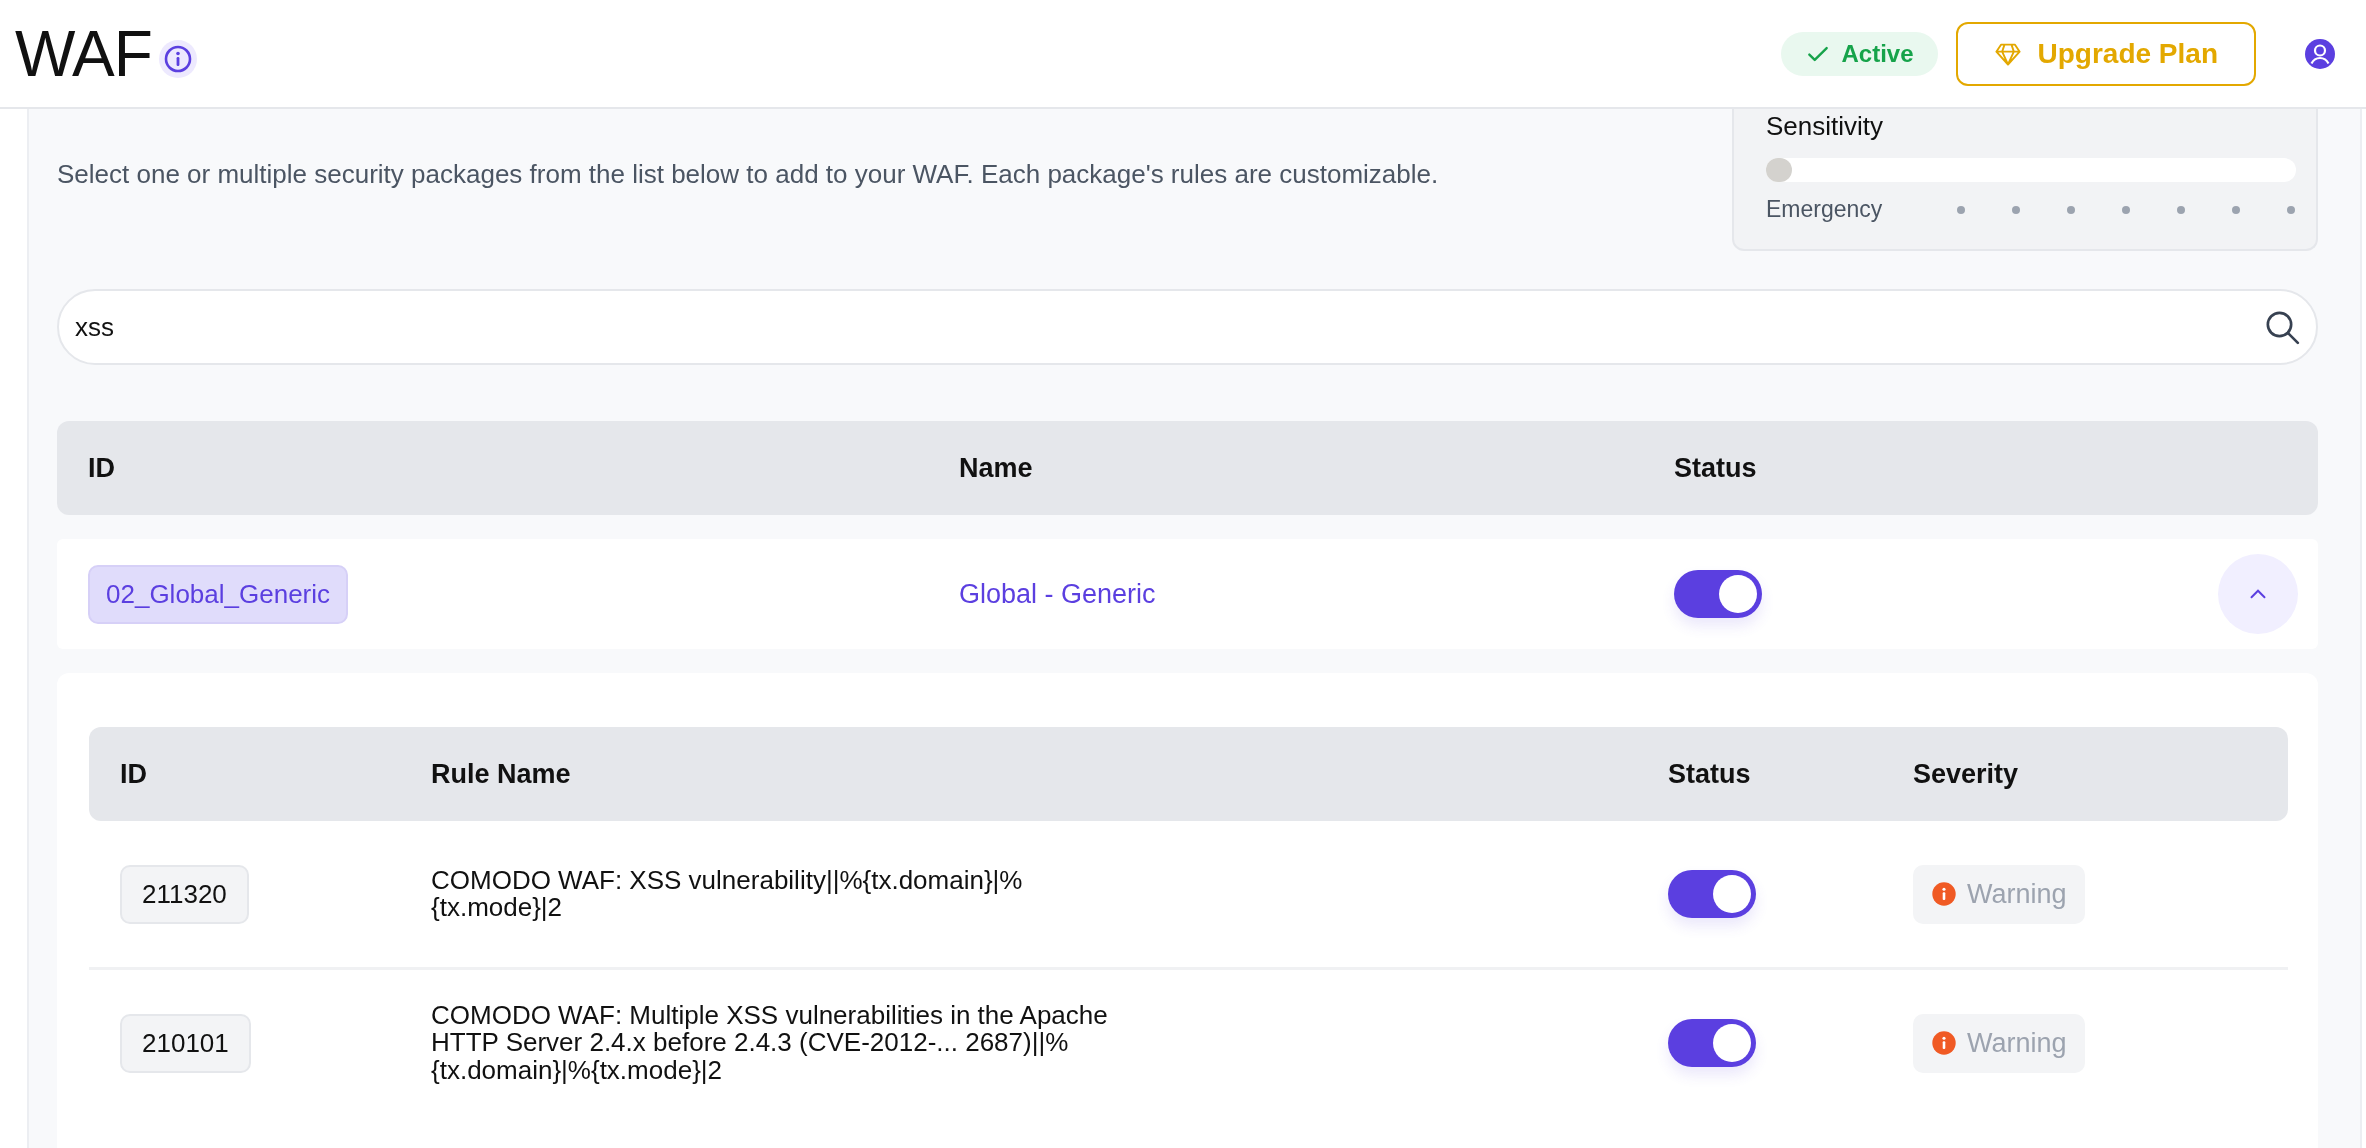 Image resolution: width=2366 pixels, height=1148 pixels. I want to click on rule-name-text: COMODO WAF: XSS vulnerability||%{tx.domain}|%{tx.mode}|2, so click(727, 894).